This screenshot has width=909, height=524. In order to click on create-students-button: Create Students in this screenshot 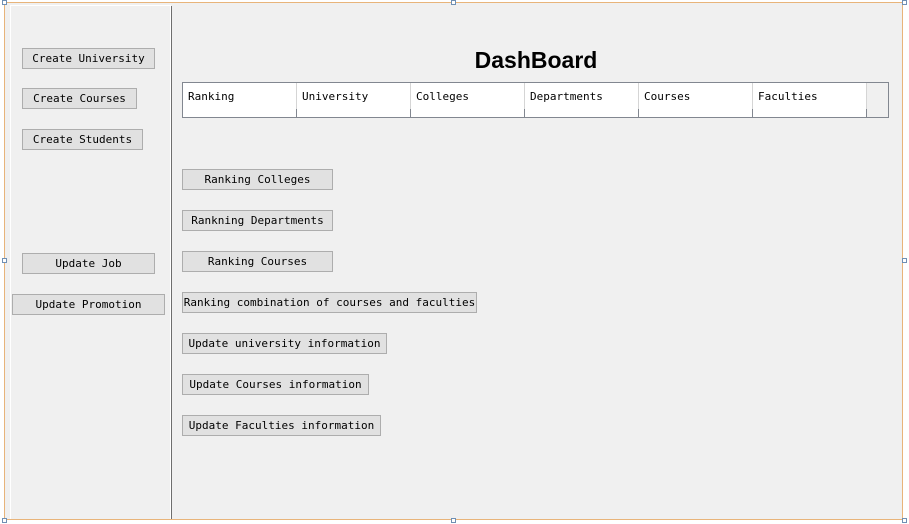, I will do `click(82, 139)`.